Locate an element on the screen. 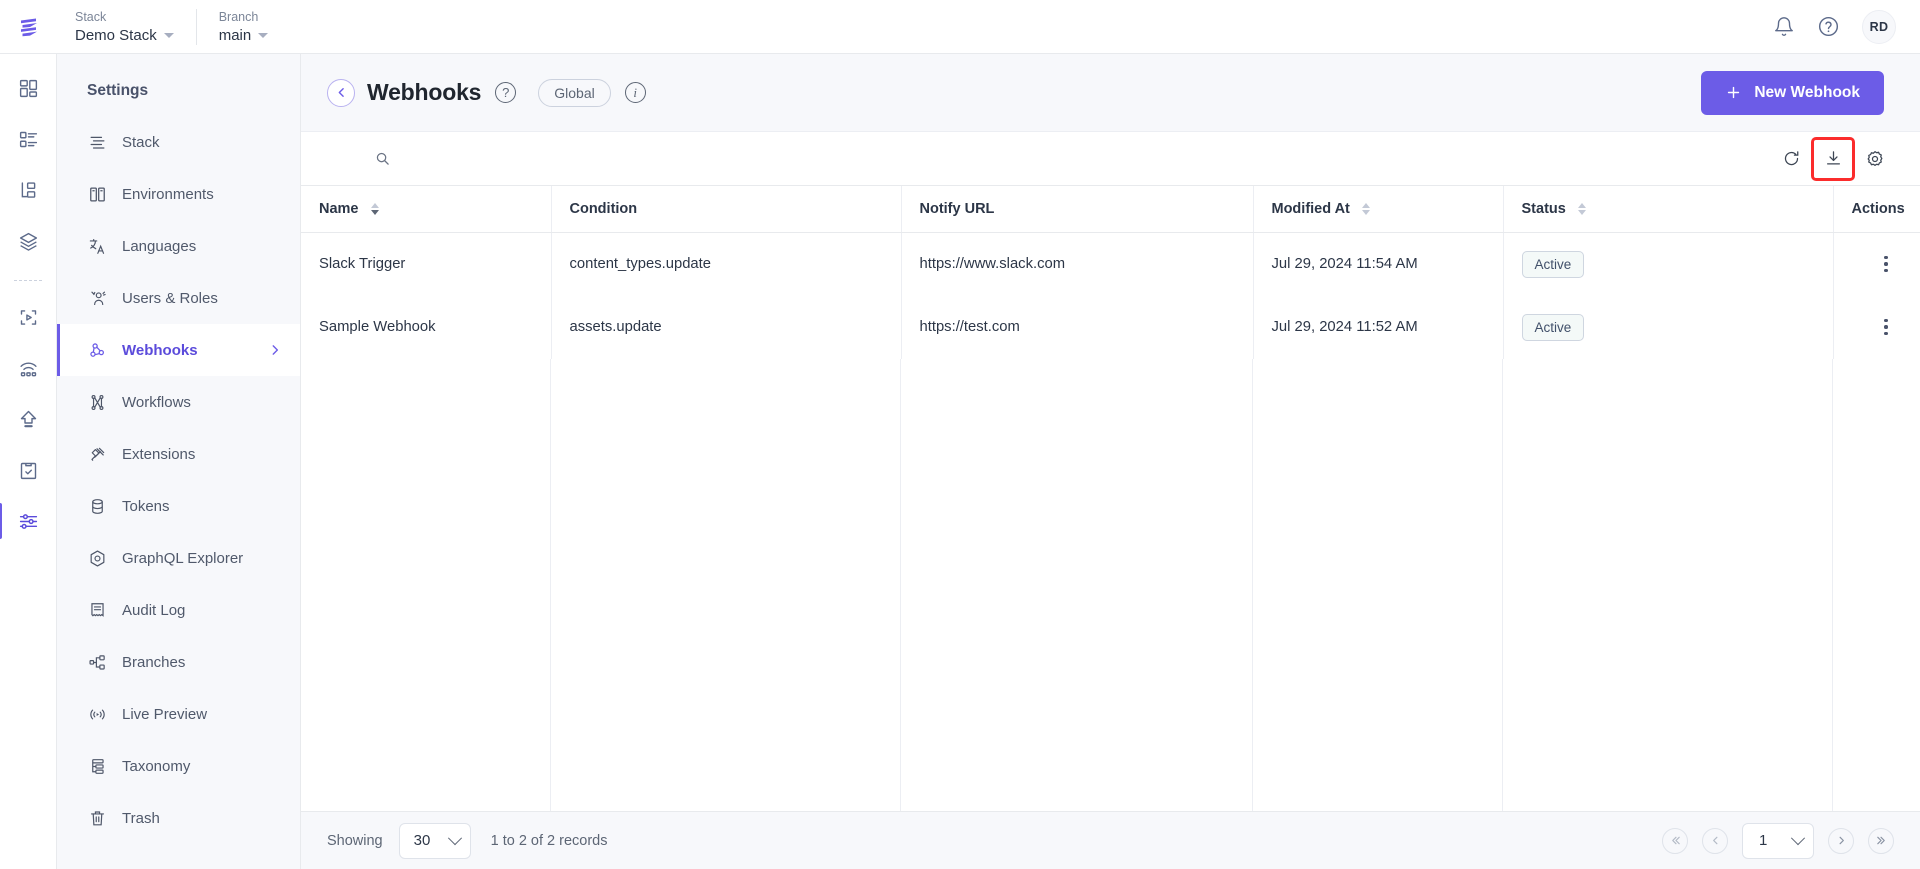 Image resolution: width=1920 pixels, height=869 pixels. column-header-condition: Condition is located at coordinates (726, 209).